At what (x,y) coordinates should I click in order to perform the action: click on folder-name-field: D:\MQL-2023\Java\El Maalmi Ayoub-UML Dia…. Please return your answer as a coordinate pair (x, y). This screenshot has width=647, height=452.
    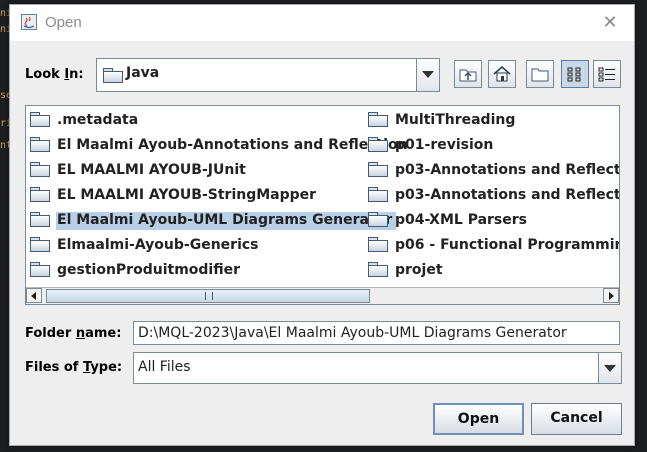
    Looking at the image, I should click on (376, 333).